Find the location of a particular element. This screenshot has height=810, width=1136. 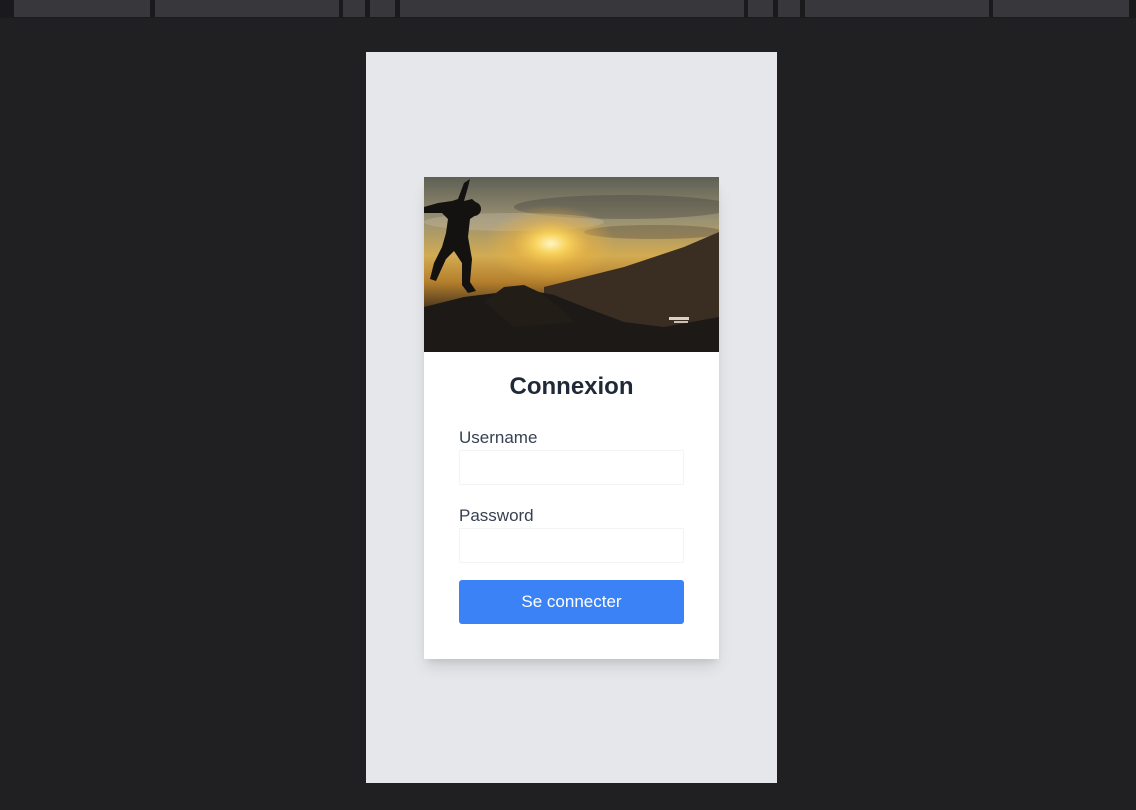

password-label: Password is located at coordinates (496, 515).